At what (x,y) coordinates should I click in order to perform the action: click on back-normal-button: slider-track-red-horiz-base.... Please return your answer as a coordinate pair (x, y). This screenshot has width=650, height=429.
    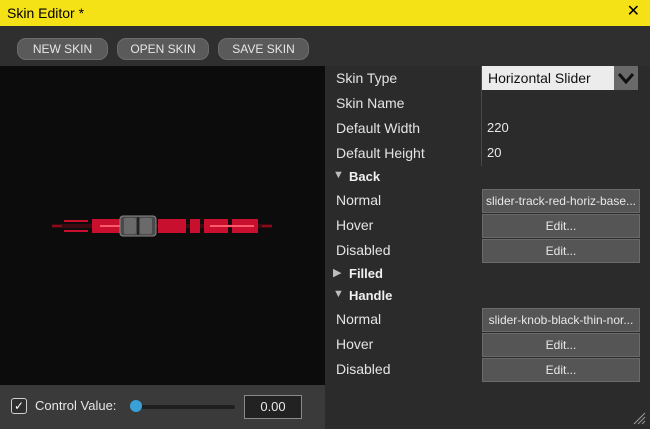
    Looking at the image, I should click on (561, 201).